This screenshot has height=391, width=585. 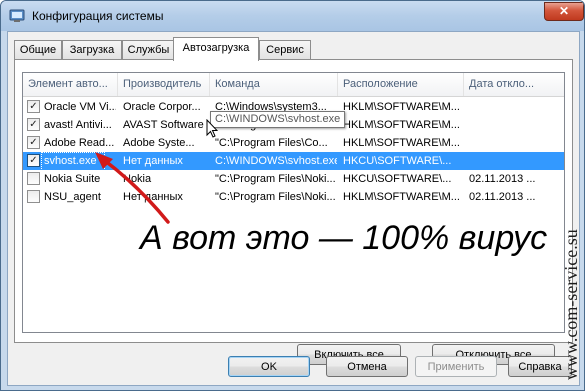 What do you see at coordinates (132, 188) in the screenshot?
I see `red-arrow-icon` at bounding box center [132, 188].